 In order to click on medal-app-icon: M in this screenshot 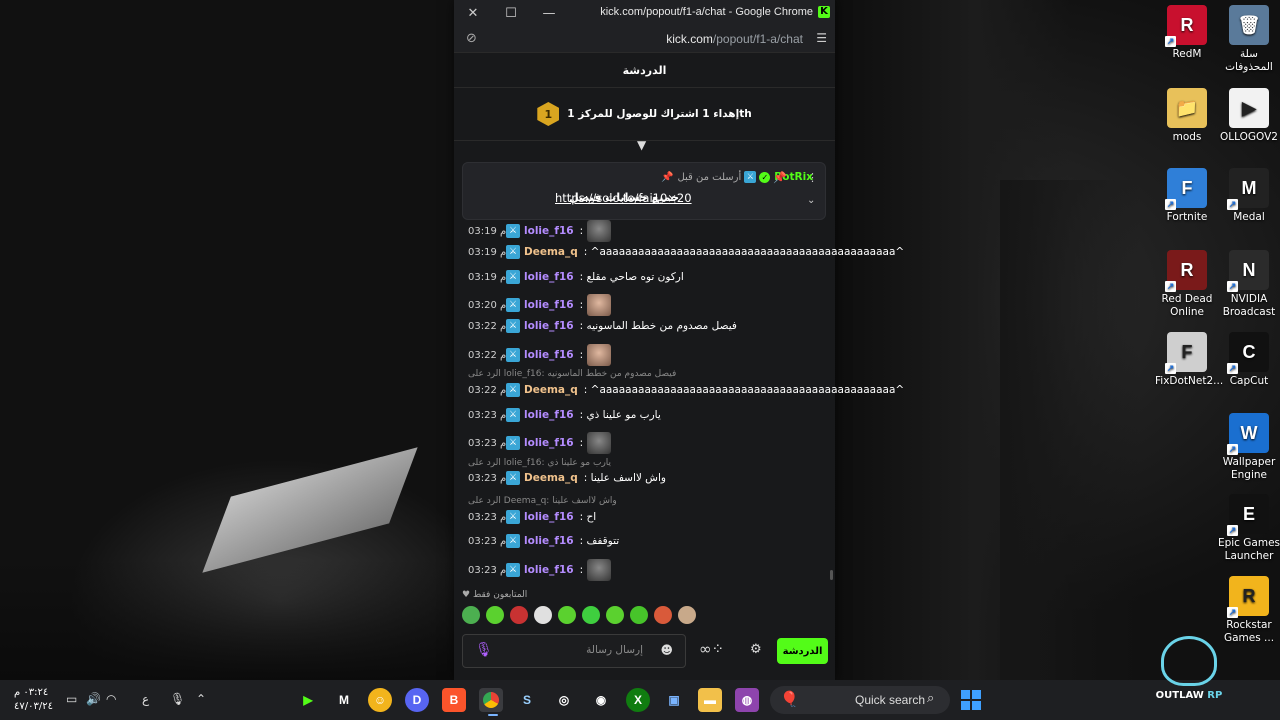, I will do `click(344, 700)`.